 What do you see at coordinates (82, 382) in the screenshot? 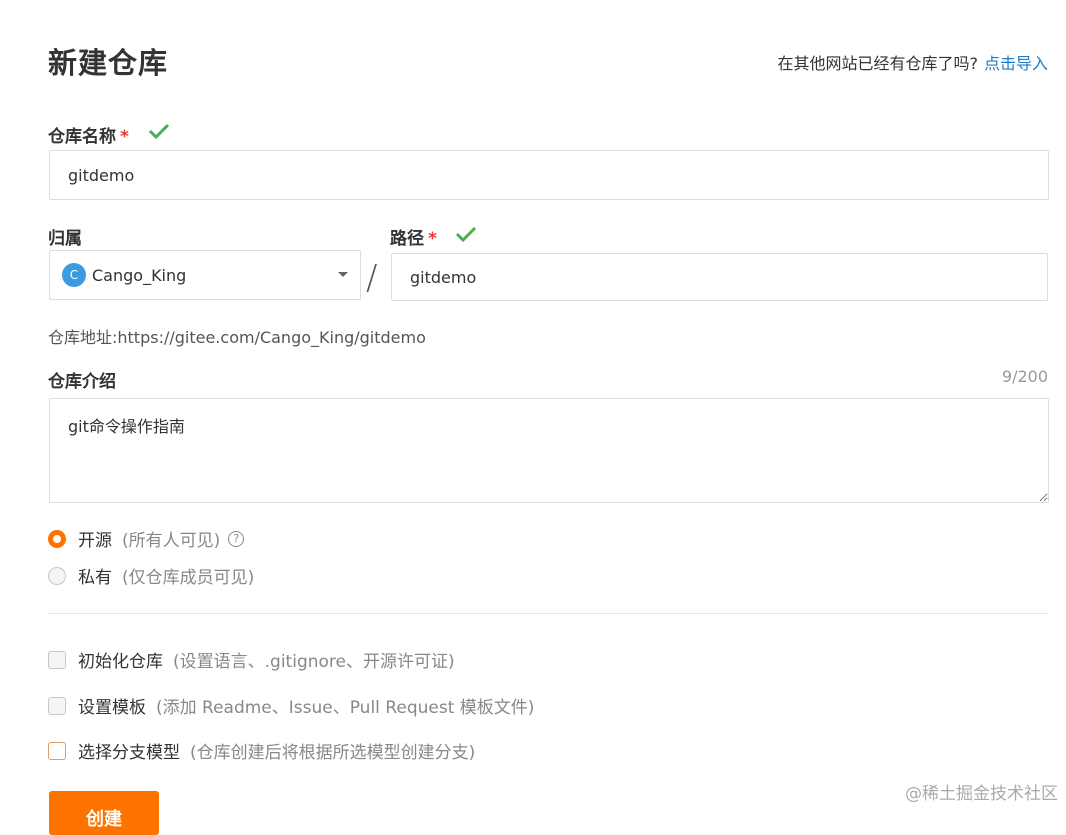
I see `description-label: 仓库介绍` at bounding box center [82, 382].